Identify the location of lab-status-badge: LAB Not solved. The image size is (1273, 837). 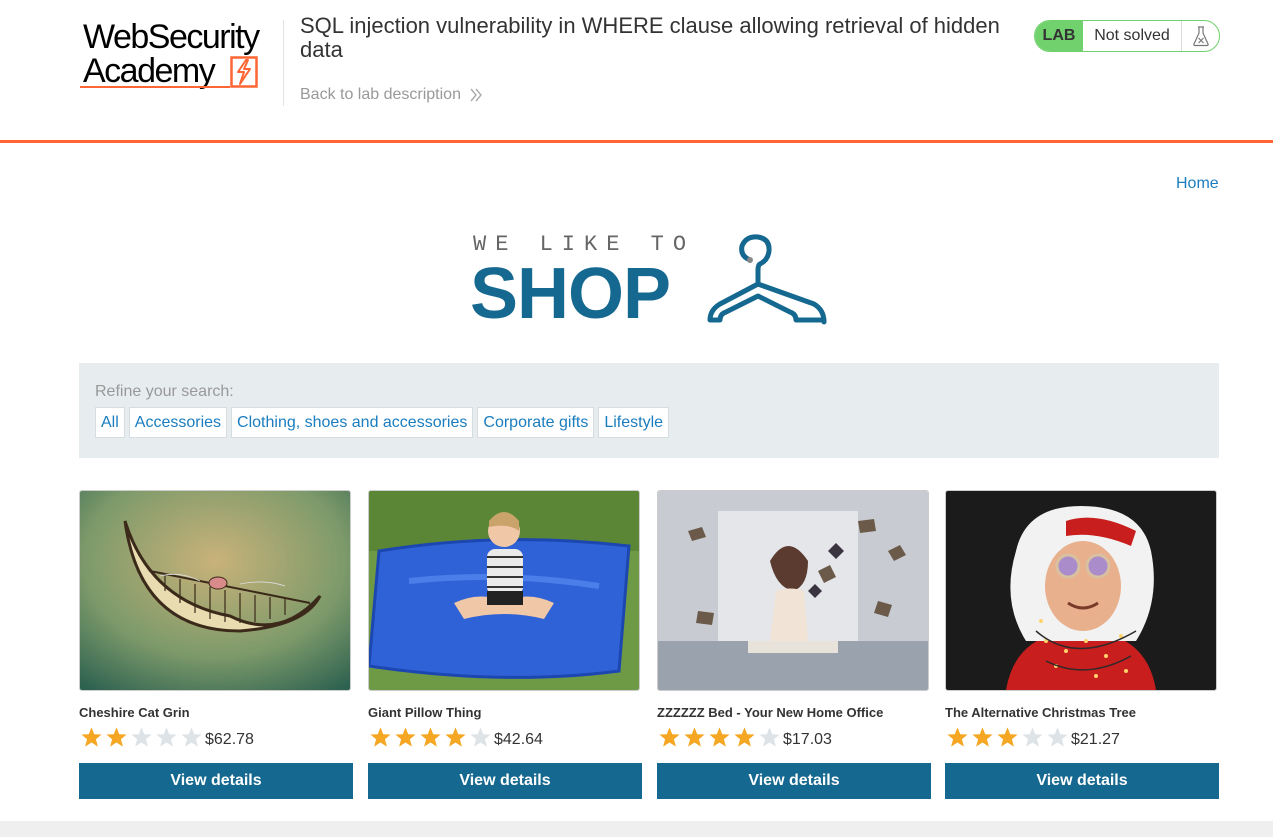
(1127, 36).